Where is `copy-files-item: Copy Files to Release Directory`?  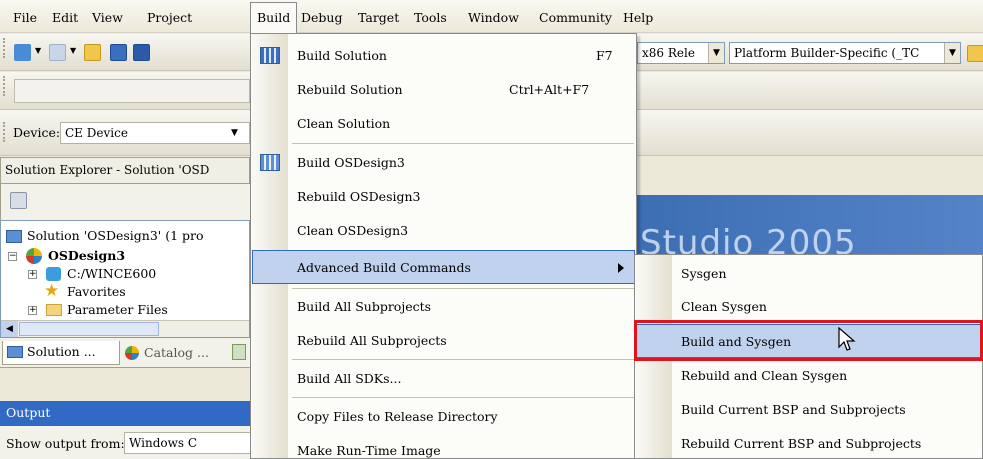 copy-files-item: Copy Files to Release Directory is located at coordinates (443, 417).